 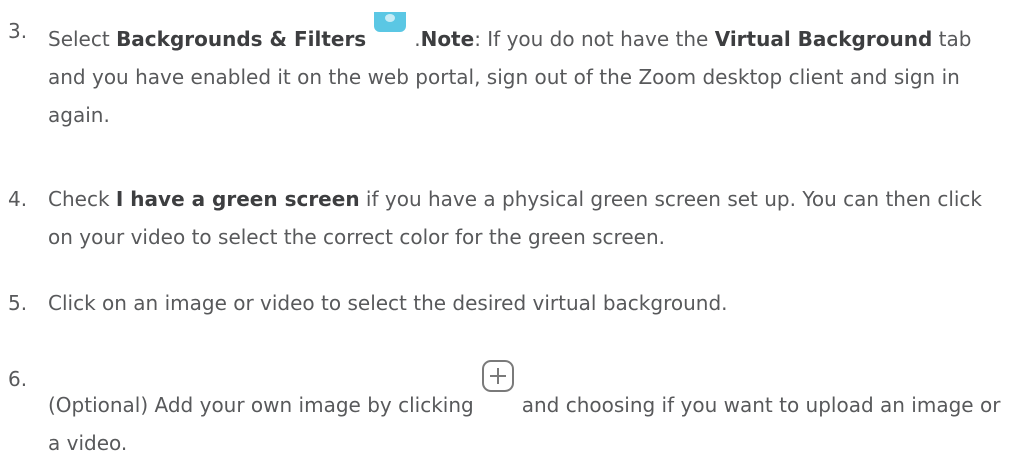 I want to click on step-number: 4., so click(x=18, y=199).